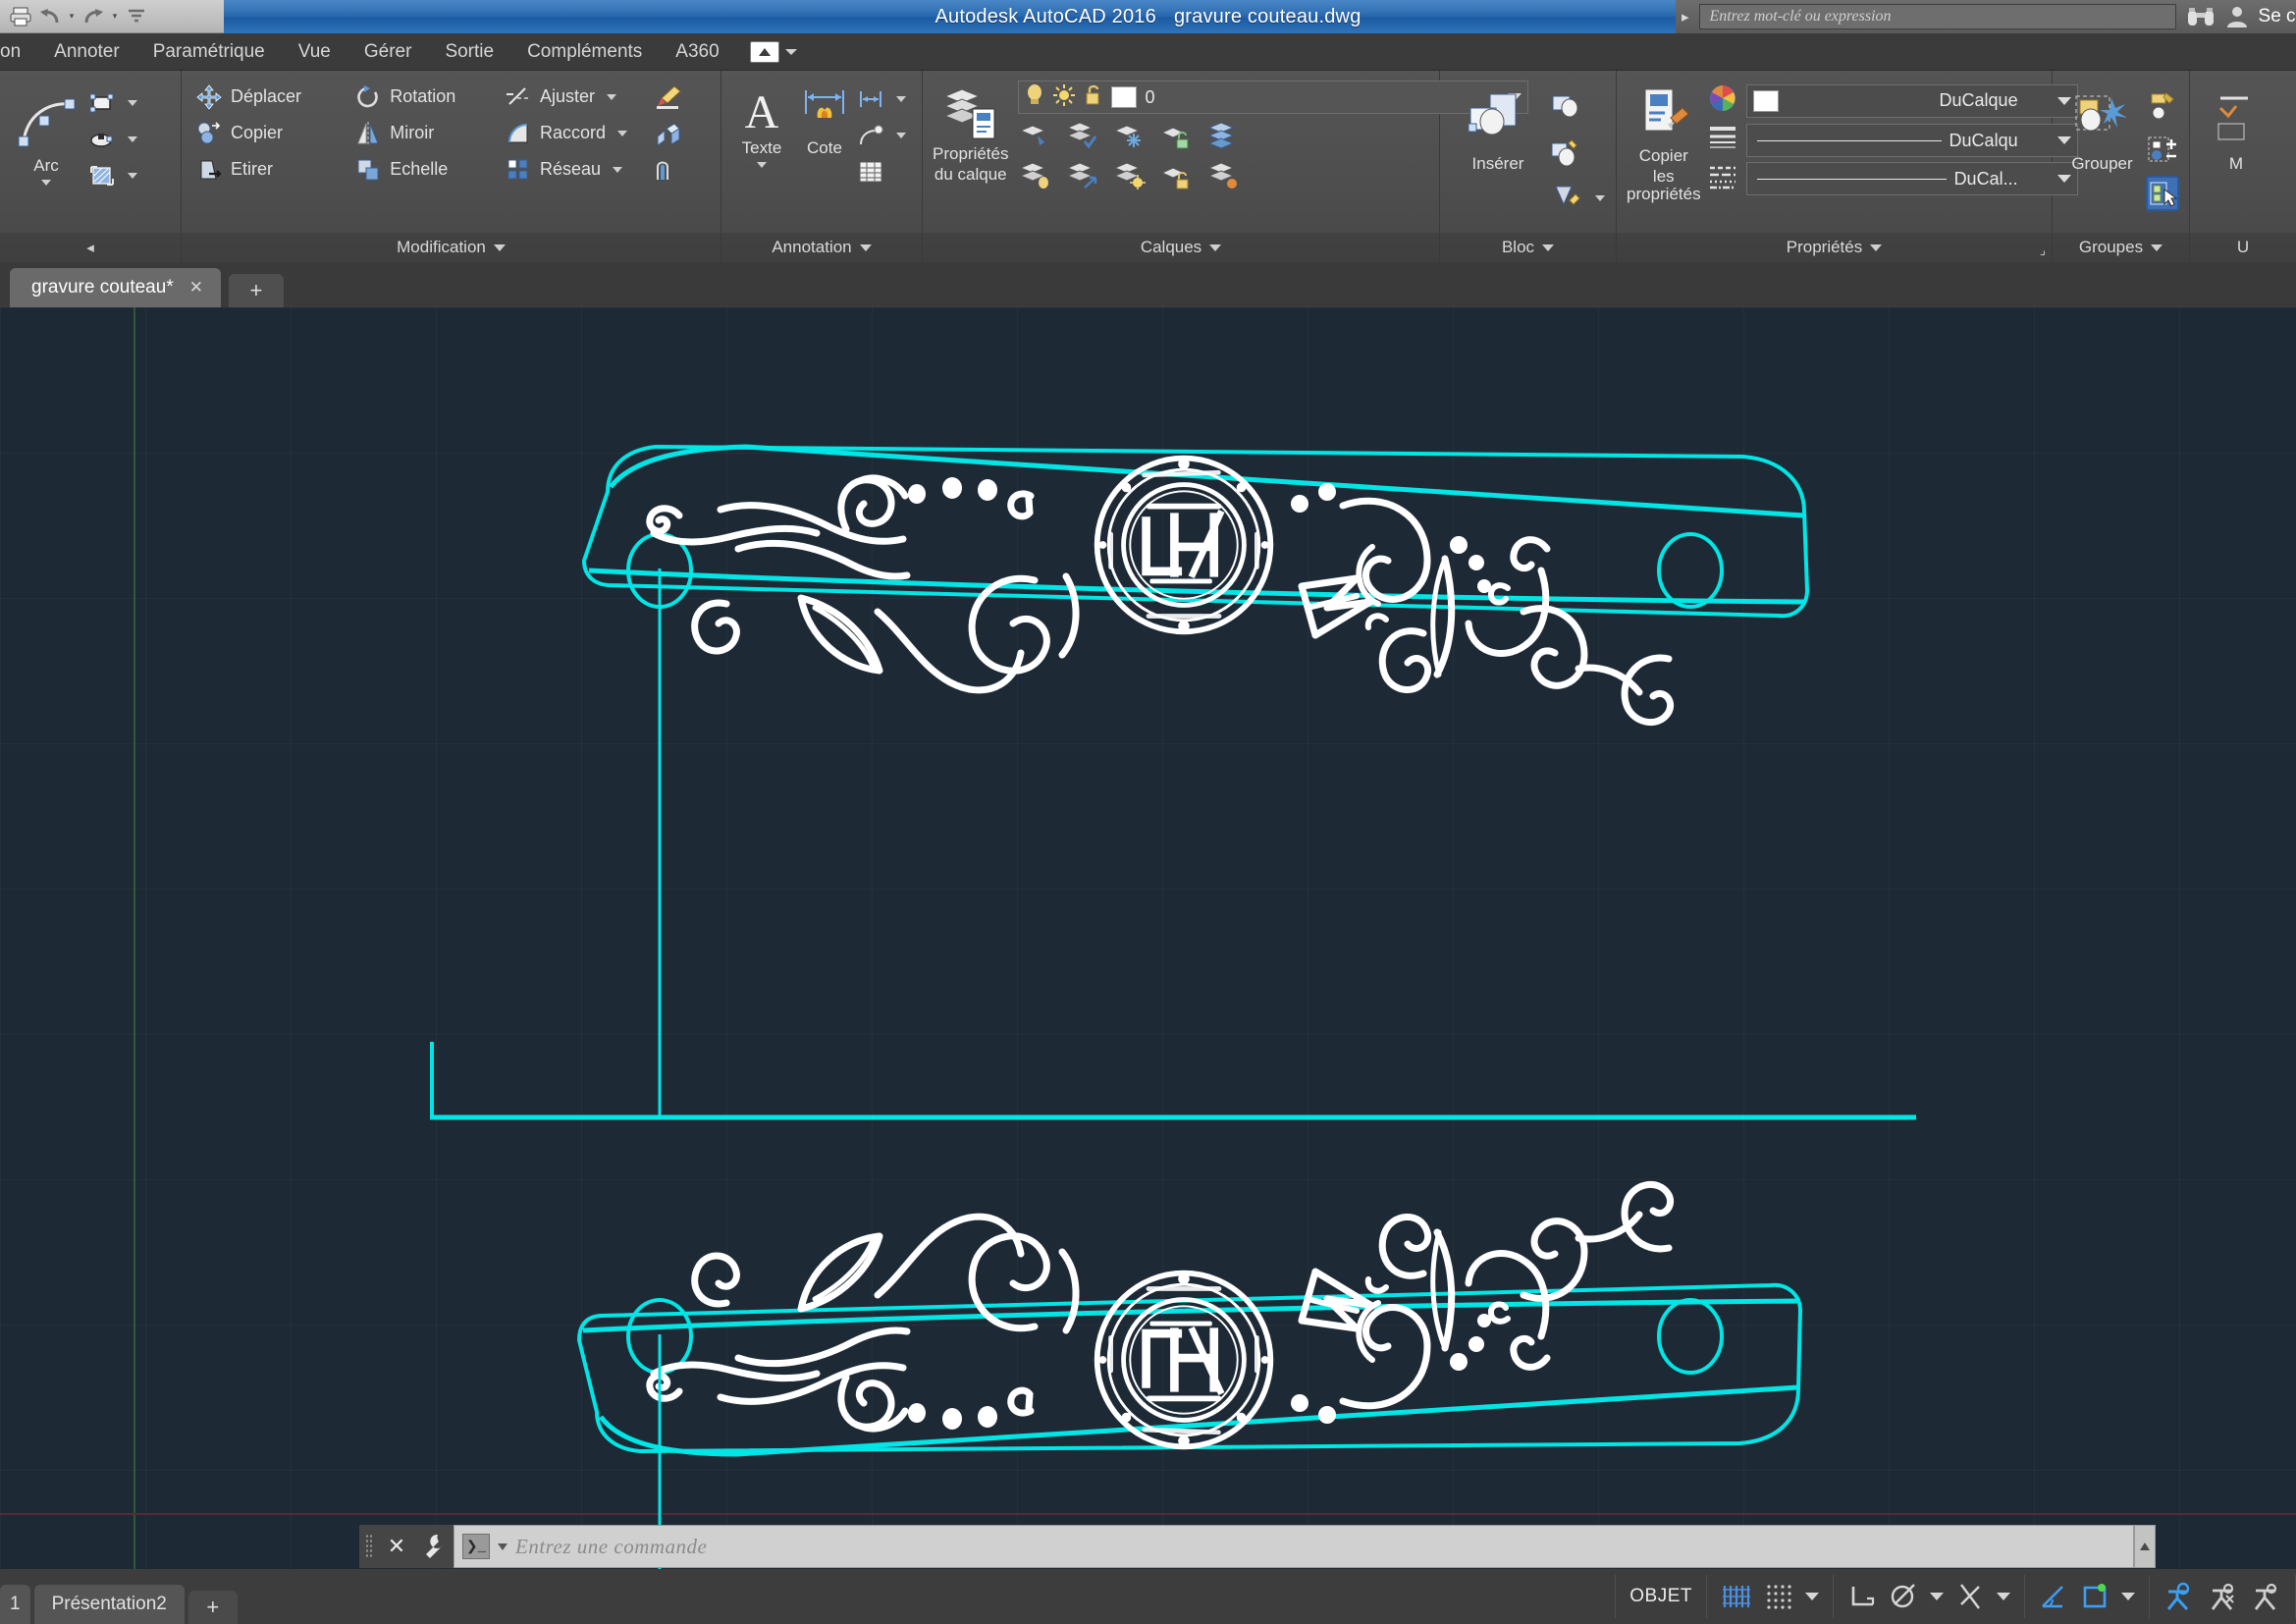  I want to click on annotation-visibility-toggle, so click(2179, 1596).